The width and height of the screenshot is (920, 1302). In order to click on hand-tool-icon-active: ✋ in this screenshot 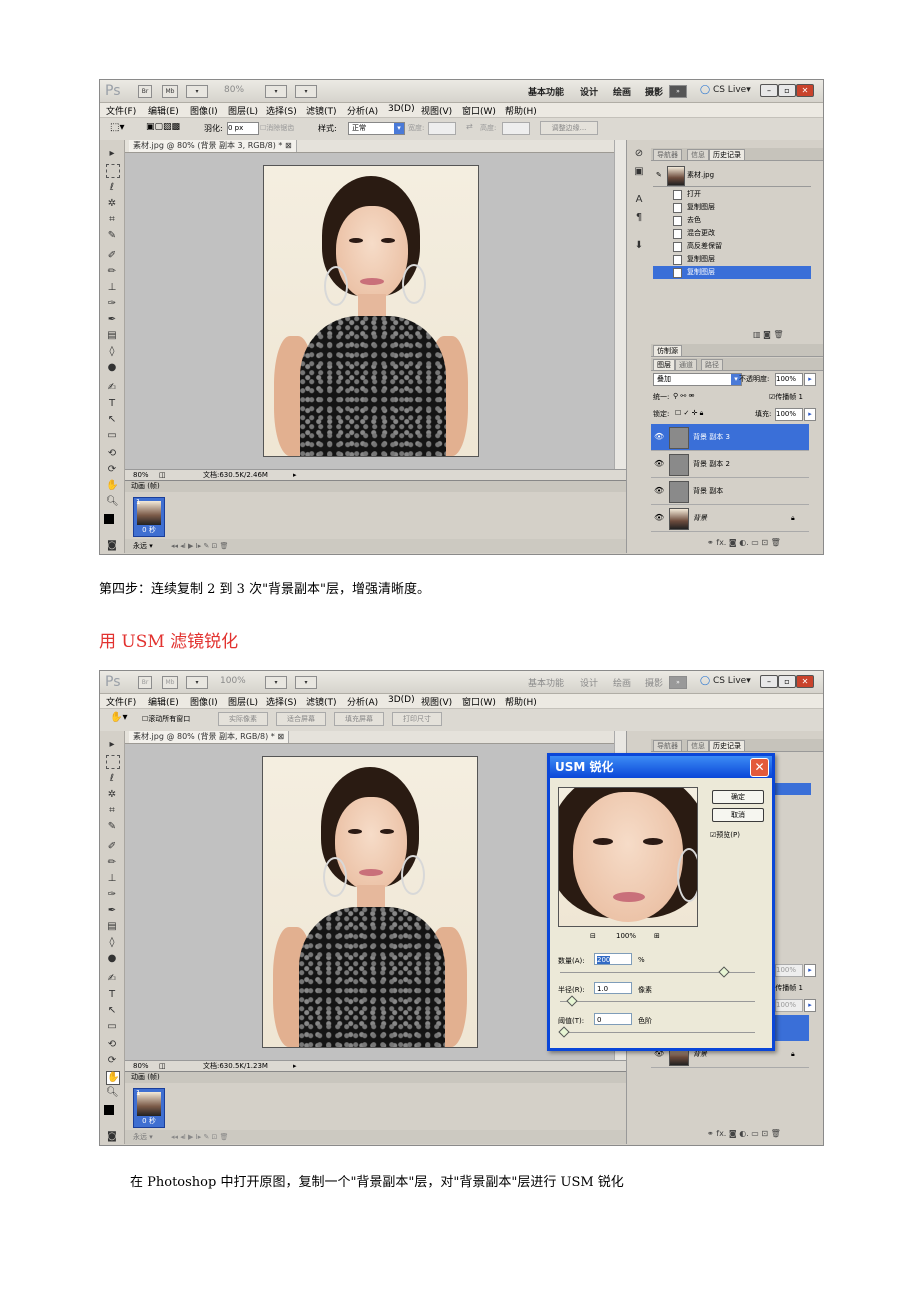, I will do `click(113, 1078)`.